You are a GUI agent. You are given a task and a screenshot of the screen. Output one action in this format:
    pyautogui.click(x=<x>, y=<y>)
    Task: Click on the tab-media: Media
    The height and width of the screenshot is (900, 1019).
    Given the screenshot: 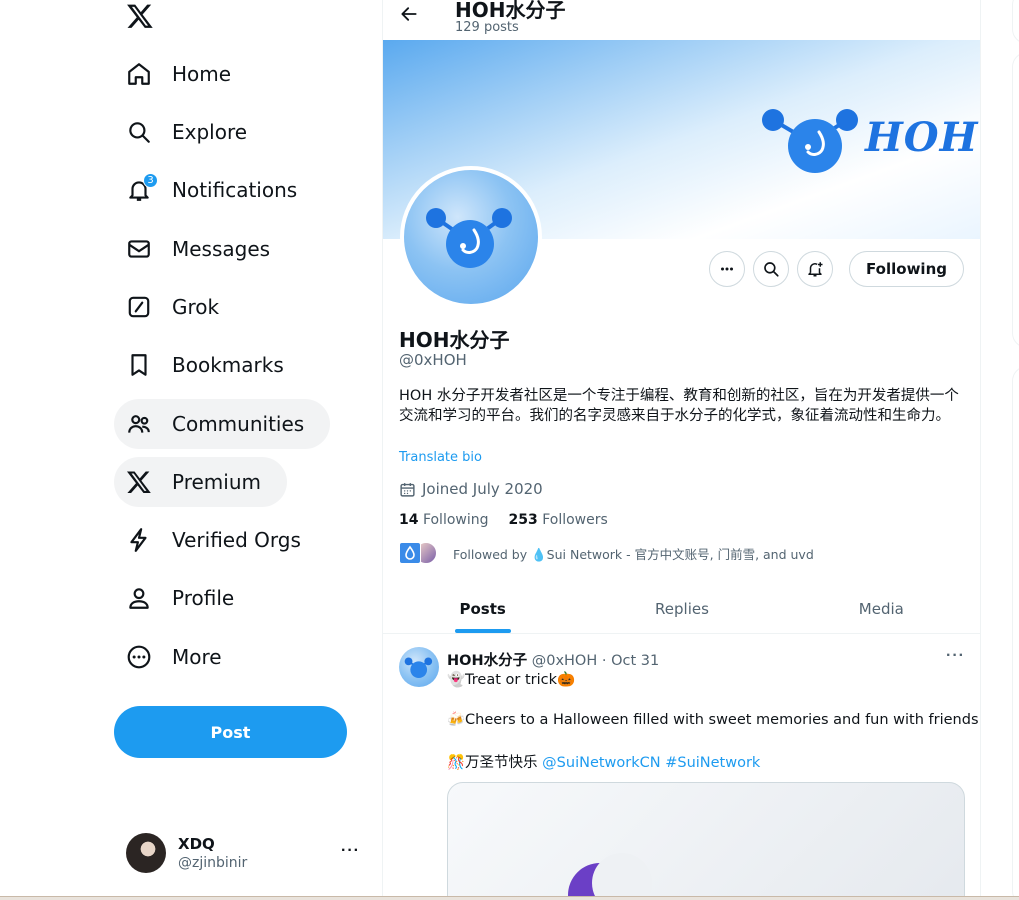 What is the action you would take?
    pyautogui.click(x=881, y=608)
    